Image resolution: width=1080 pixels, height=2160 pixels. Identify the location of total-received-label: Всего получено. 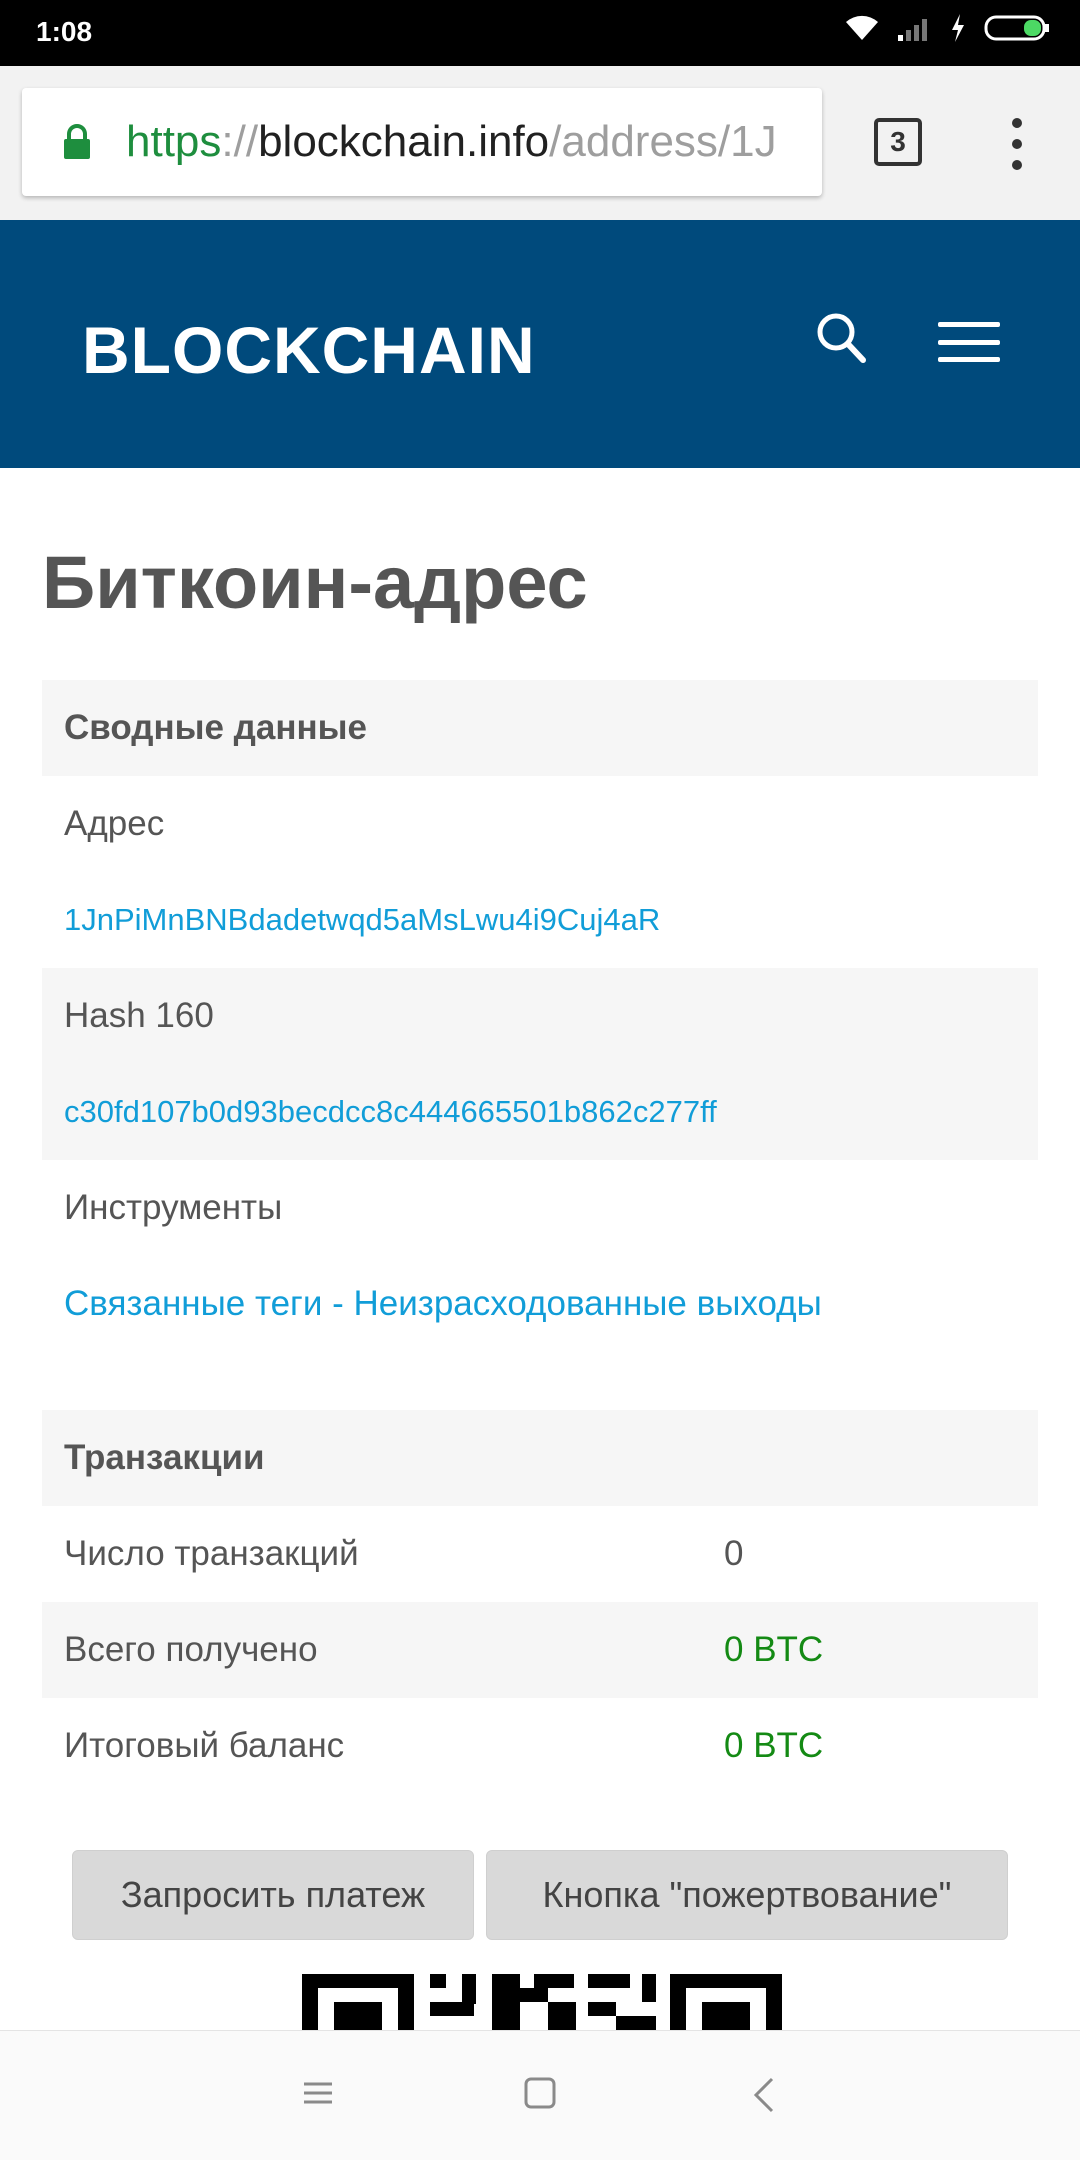
(191, 1649).